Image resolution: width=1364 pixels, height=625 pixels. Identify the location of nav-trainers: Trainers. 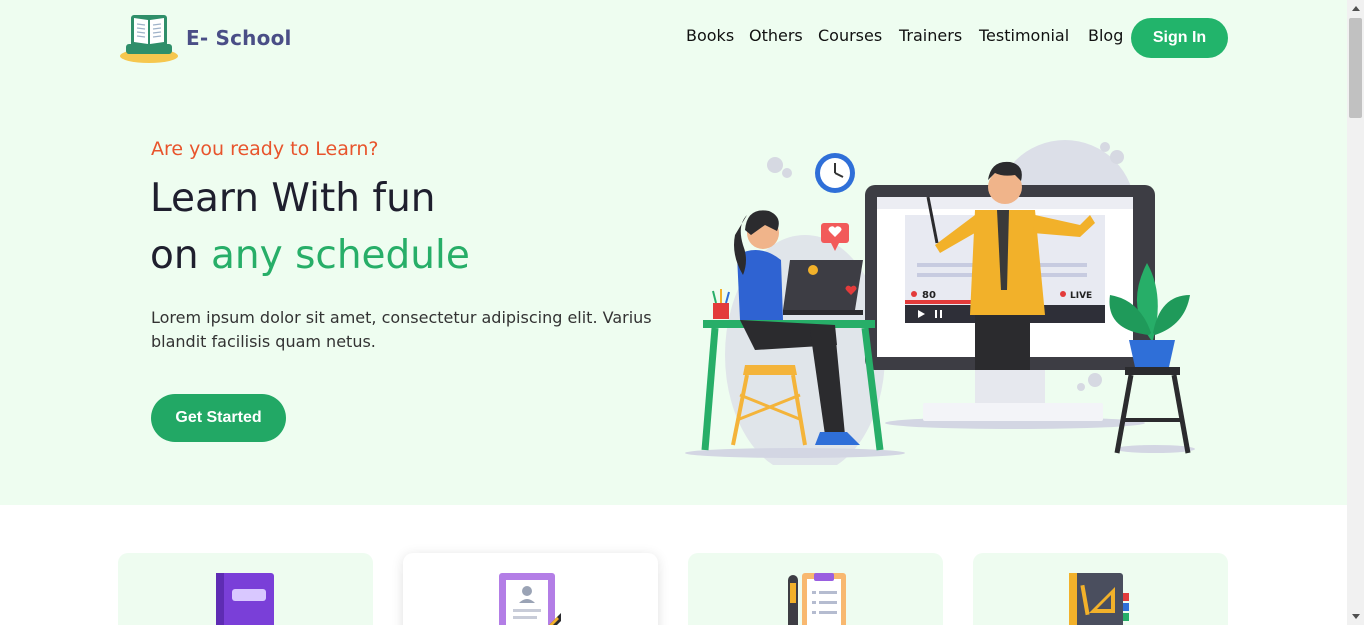
(930, 35).